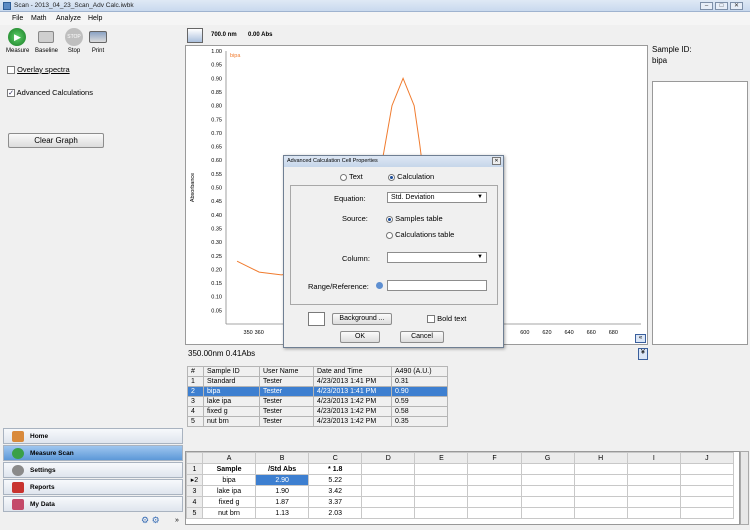 The width and height of the screenshot is (750, 530). I want to click on menu-help: Help, so click(95, 18).